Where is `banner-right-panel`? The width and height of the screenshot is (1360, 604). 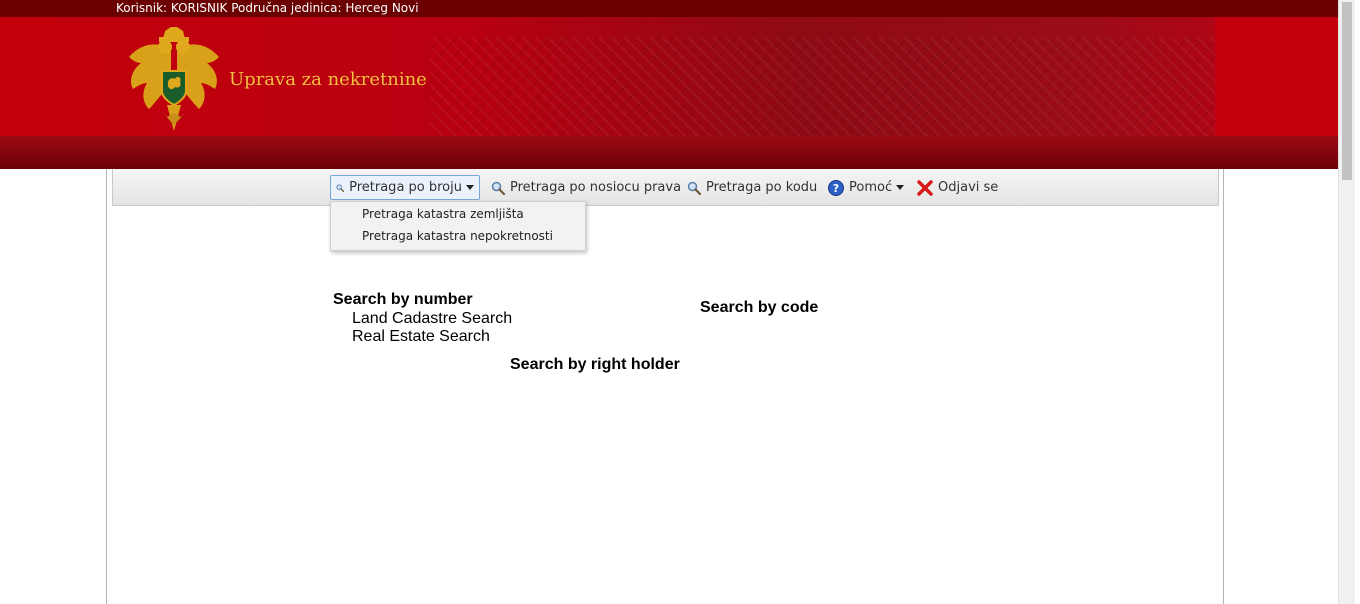 banner-right-panel is located at coordinates (1276, 77).